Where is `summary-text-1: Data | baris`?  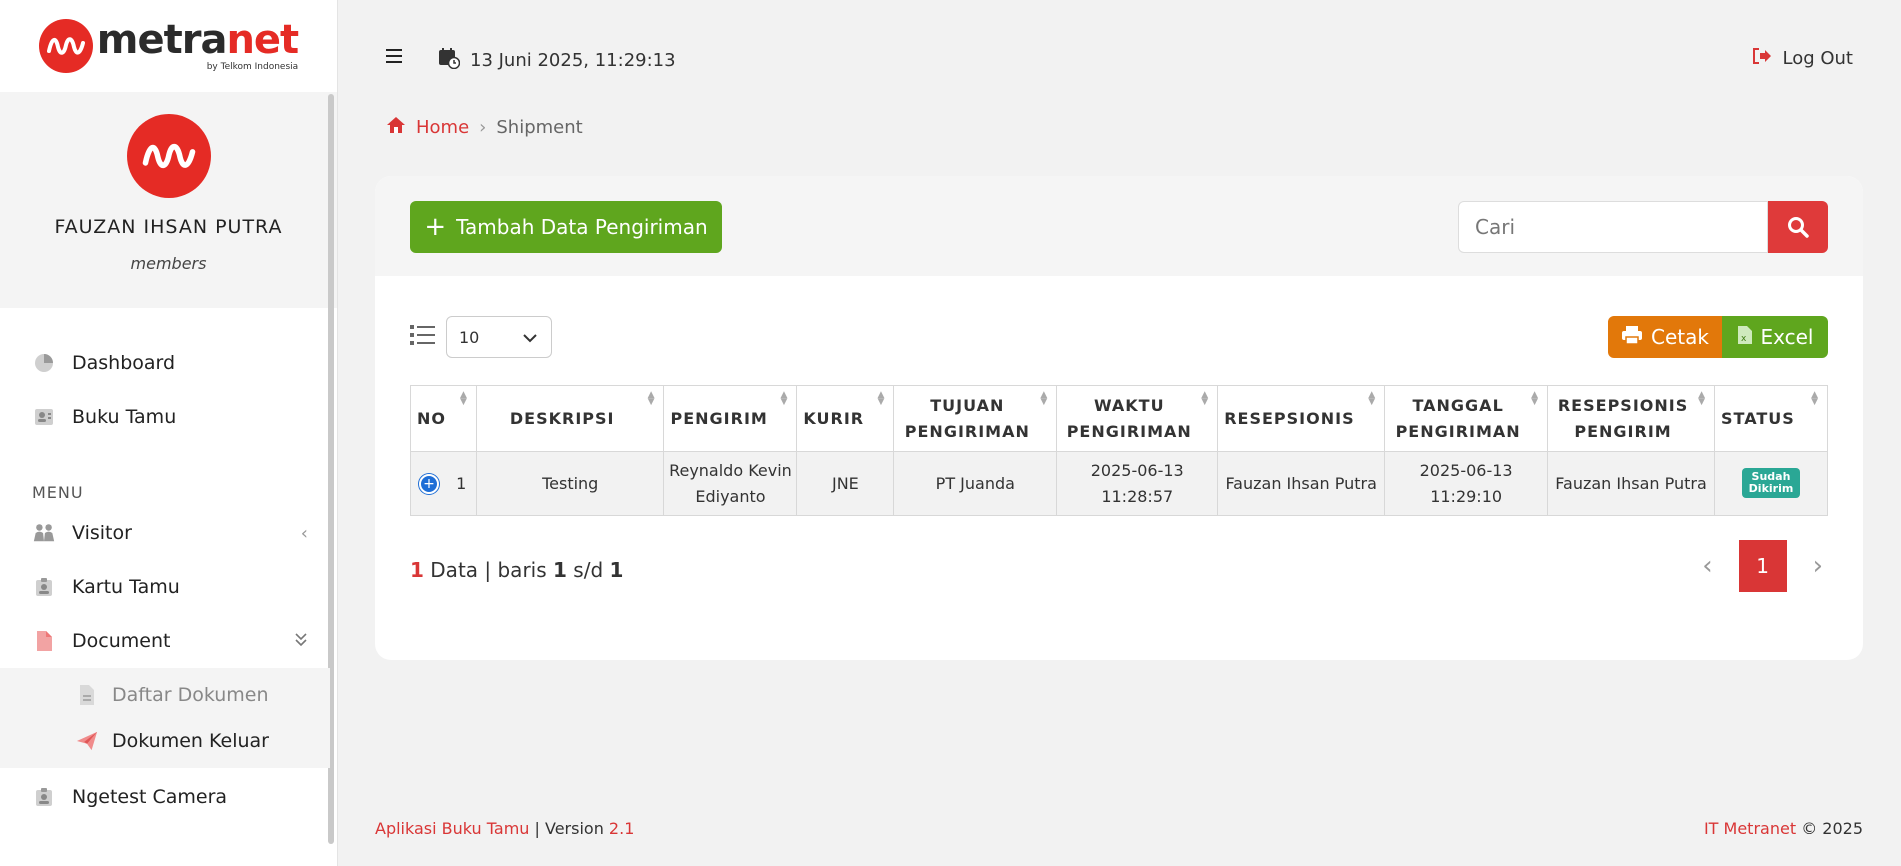 summary-text-1: Data | baris is located at coordinates (488, 570).